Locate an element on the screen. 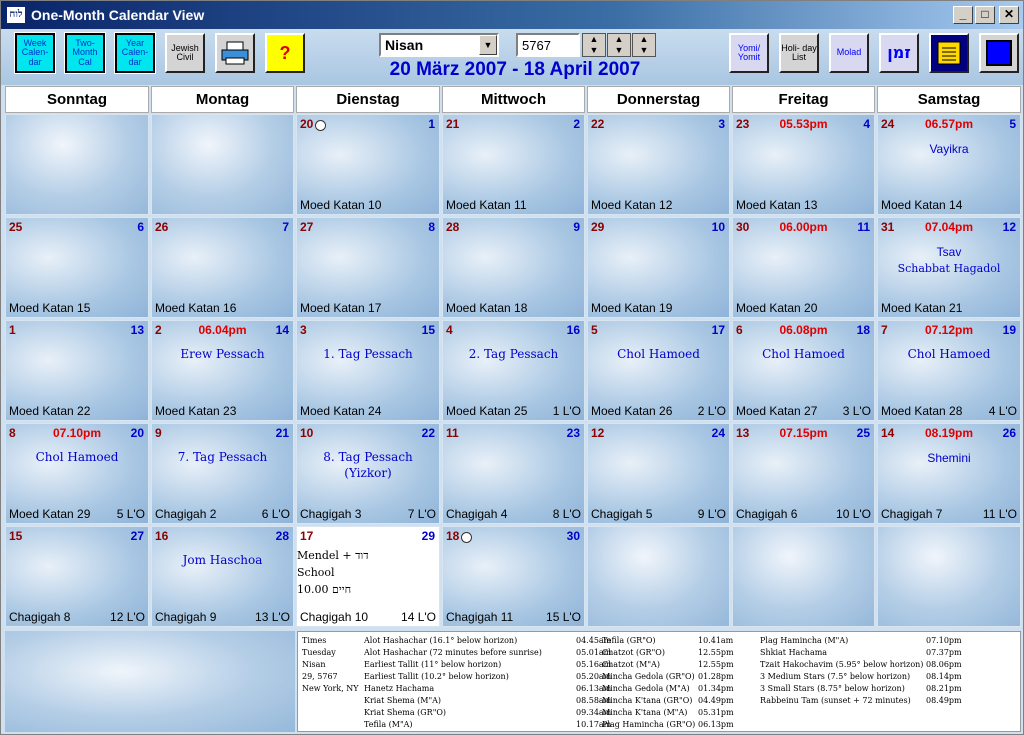 Image resolution: width=1024 pixels, height=735 pixels. zman-label: Mincha K'tana (GR"O) is located at coordinates (647, 700).